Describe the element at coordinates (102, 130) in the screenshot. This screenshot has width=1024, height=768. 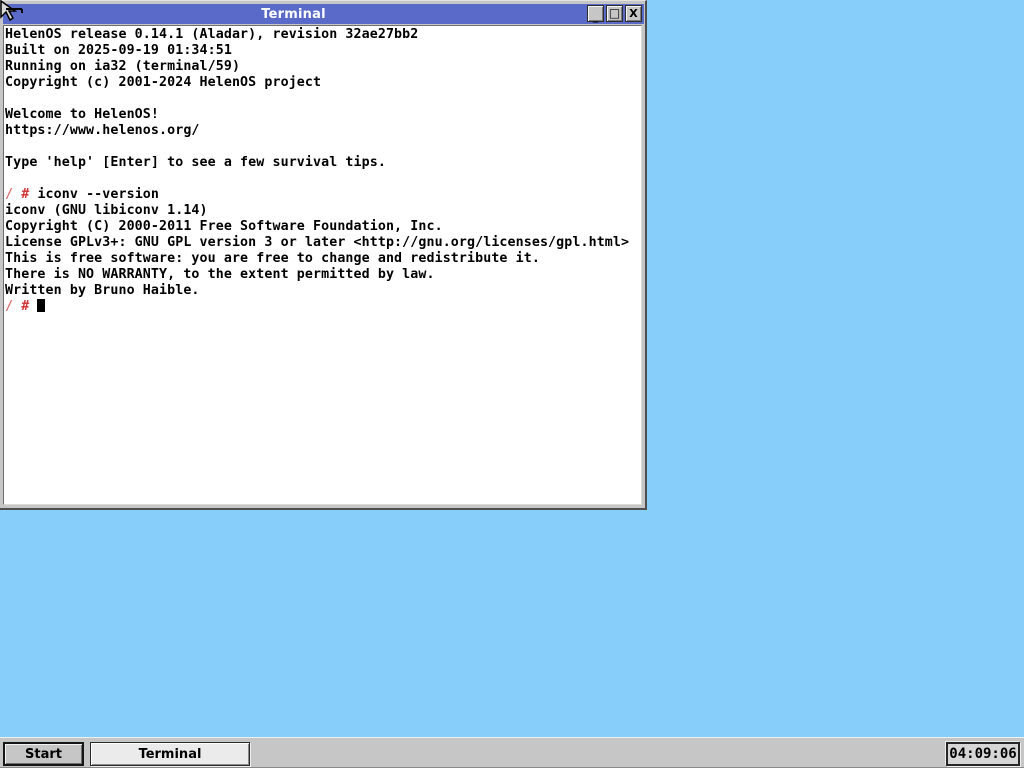
I see `terminal-line: https://www.helenos.org/` at that location.